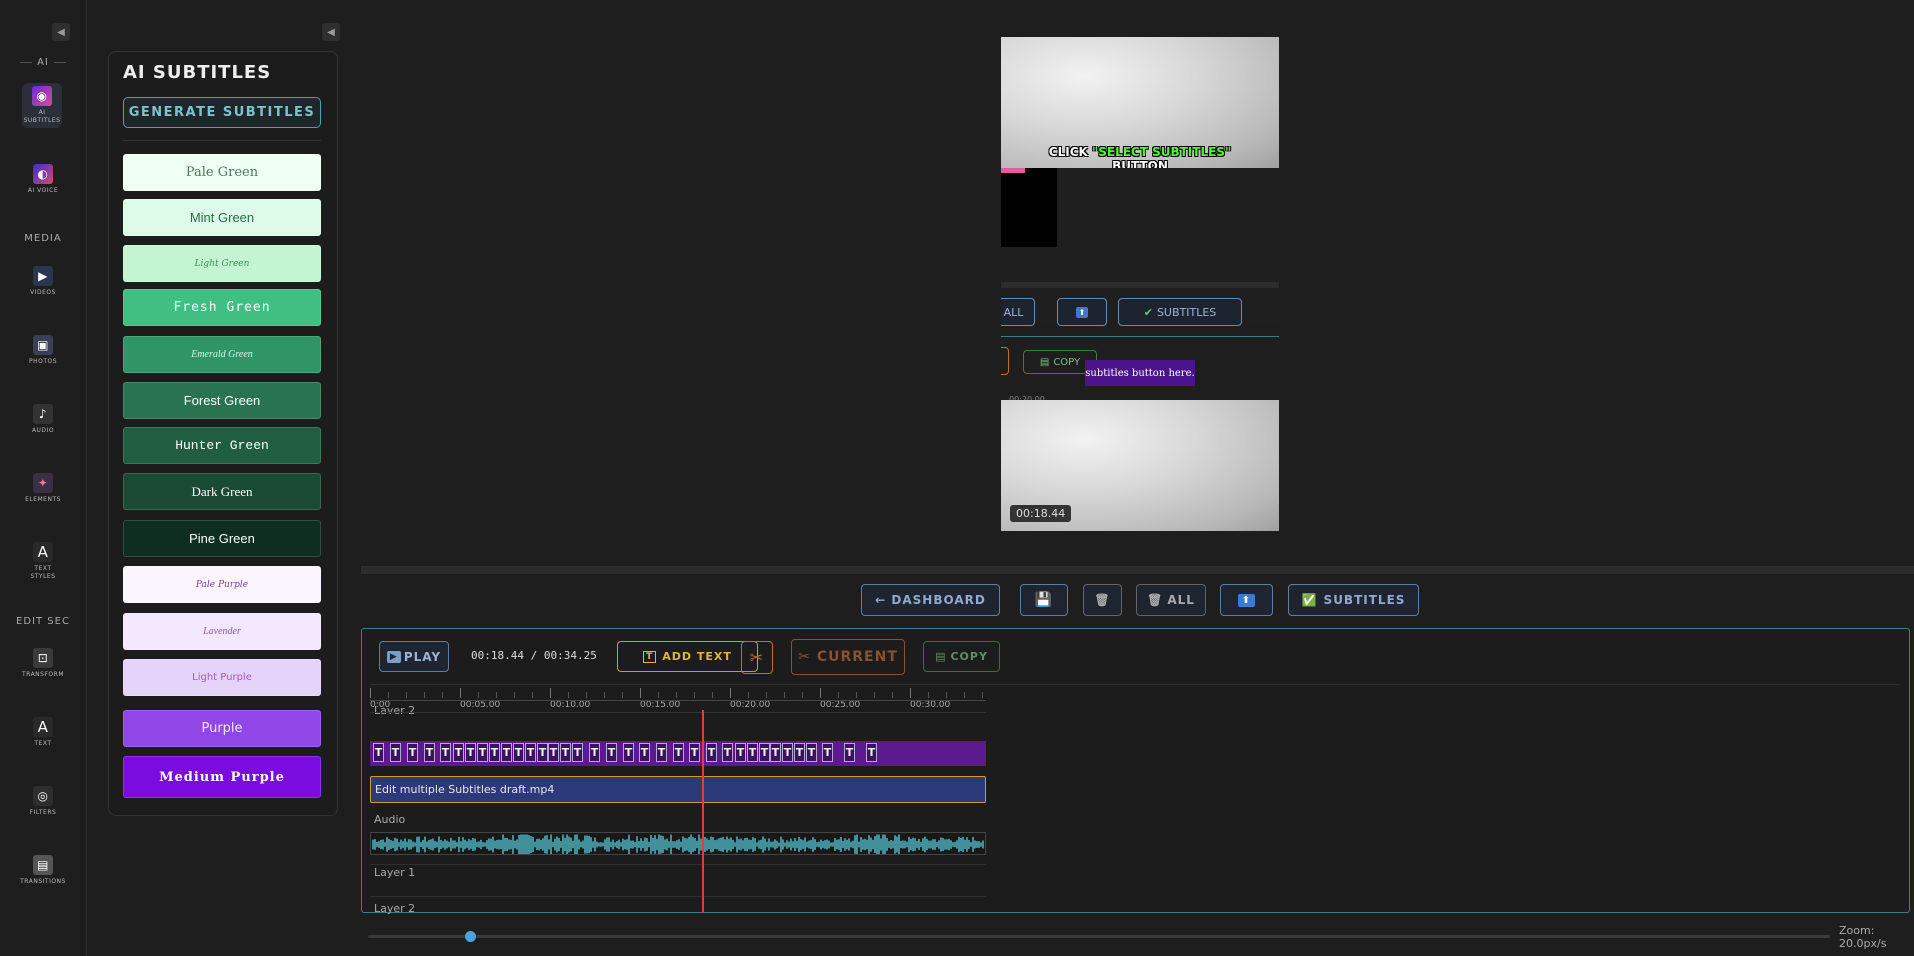 The height and width of the screenshot is (956, 1914). Describe the element at coordinates (930, 600) in the screenshot. I see `dashboard-button: ← DASHBOARD` at that location.